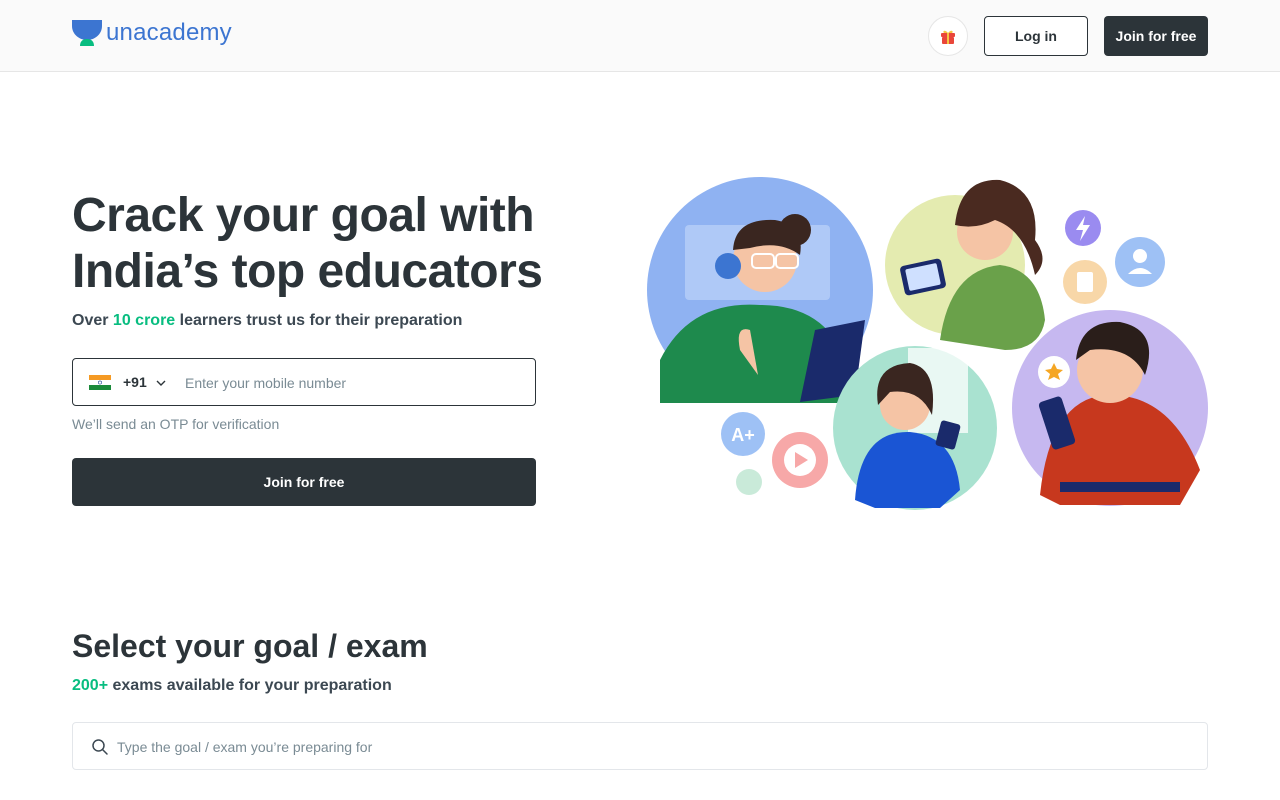 This screenshot has width=1280, height=800. Describe the element at coordinates (355, 383) in the screenshot. I see `mobile-number-input` at that location.